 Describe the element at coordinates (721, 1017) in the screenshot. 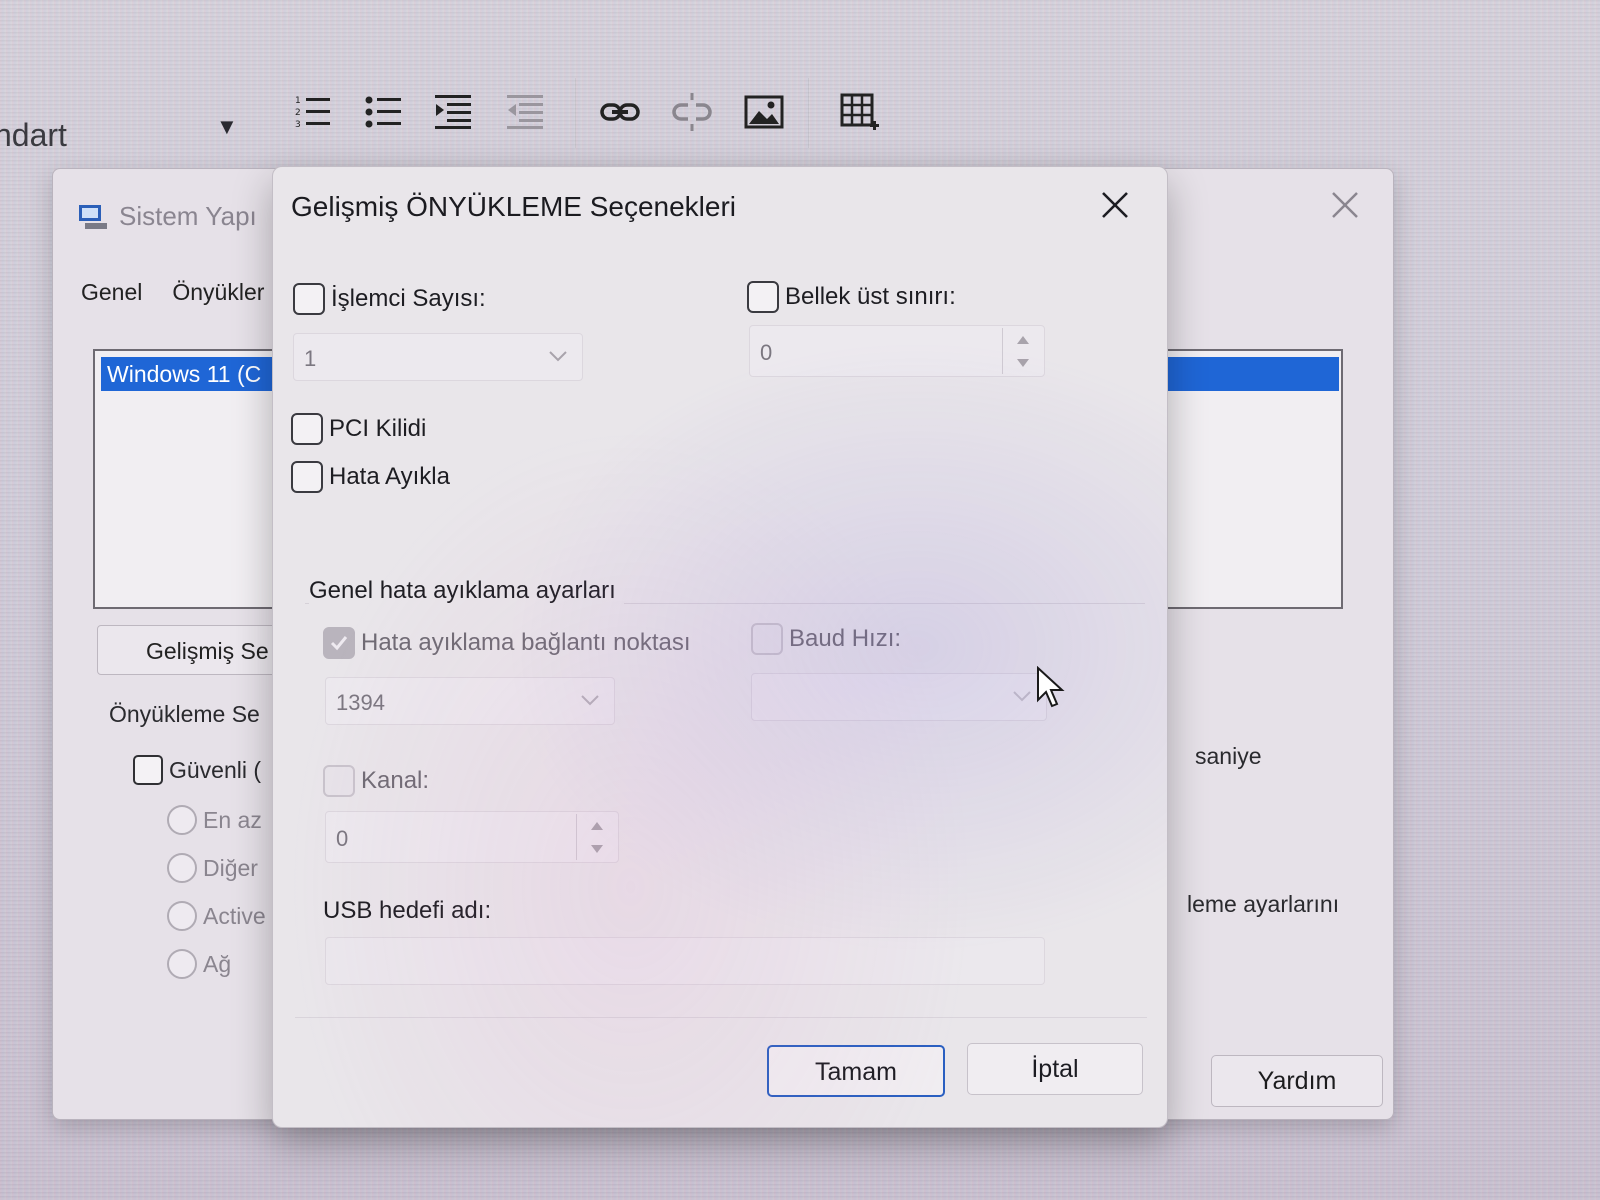

I see `footer-divider` at that location.